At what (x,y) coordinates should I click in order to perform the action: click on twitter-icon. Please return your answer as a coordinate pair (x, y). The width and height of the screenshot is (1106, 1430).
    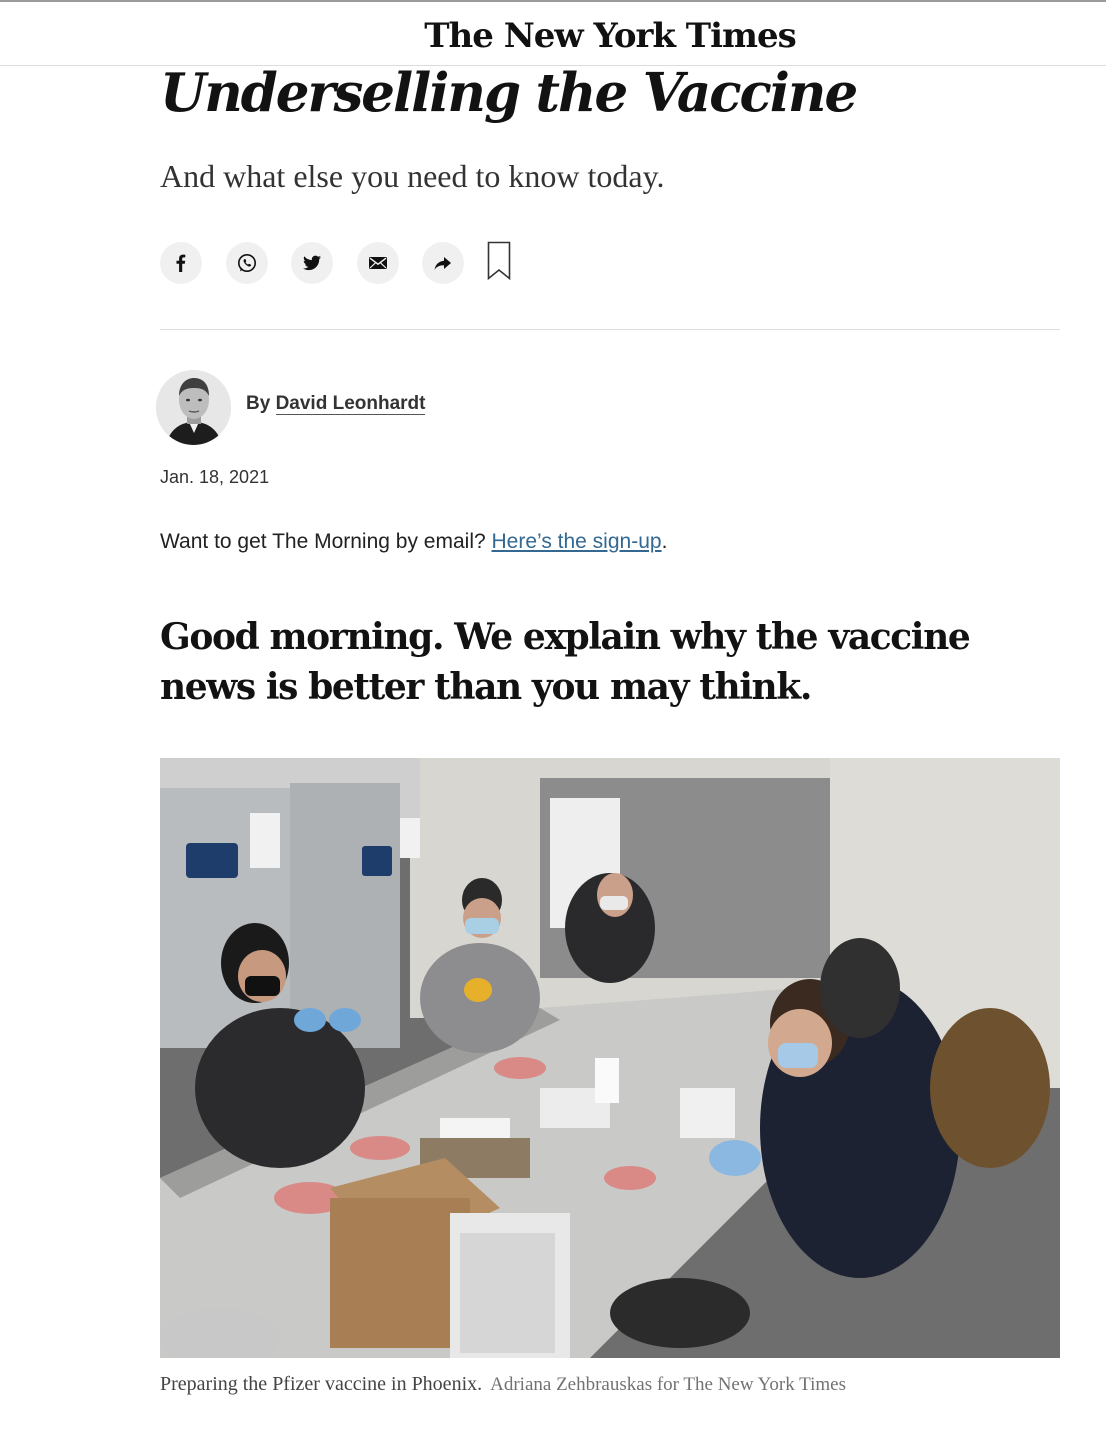
    Looking at the image, I should click on (312, 263).